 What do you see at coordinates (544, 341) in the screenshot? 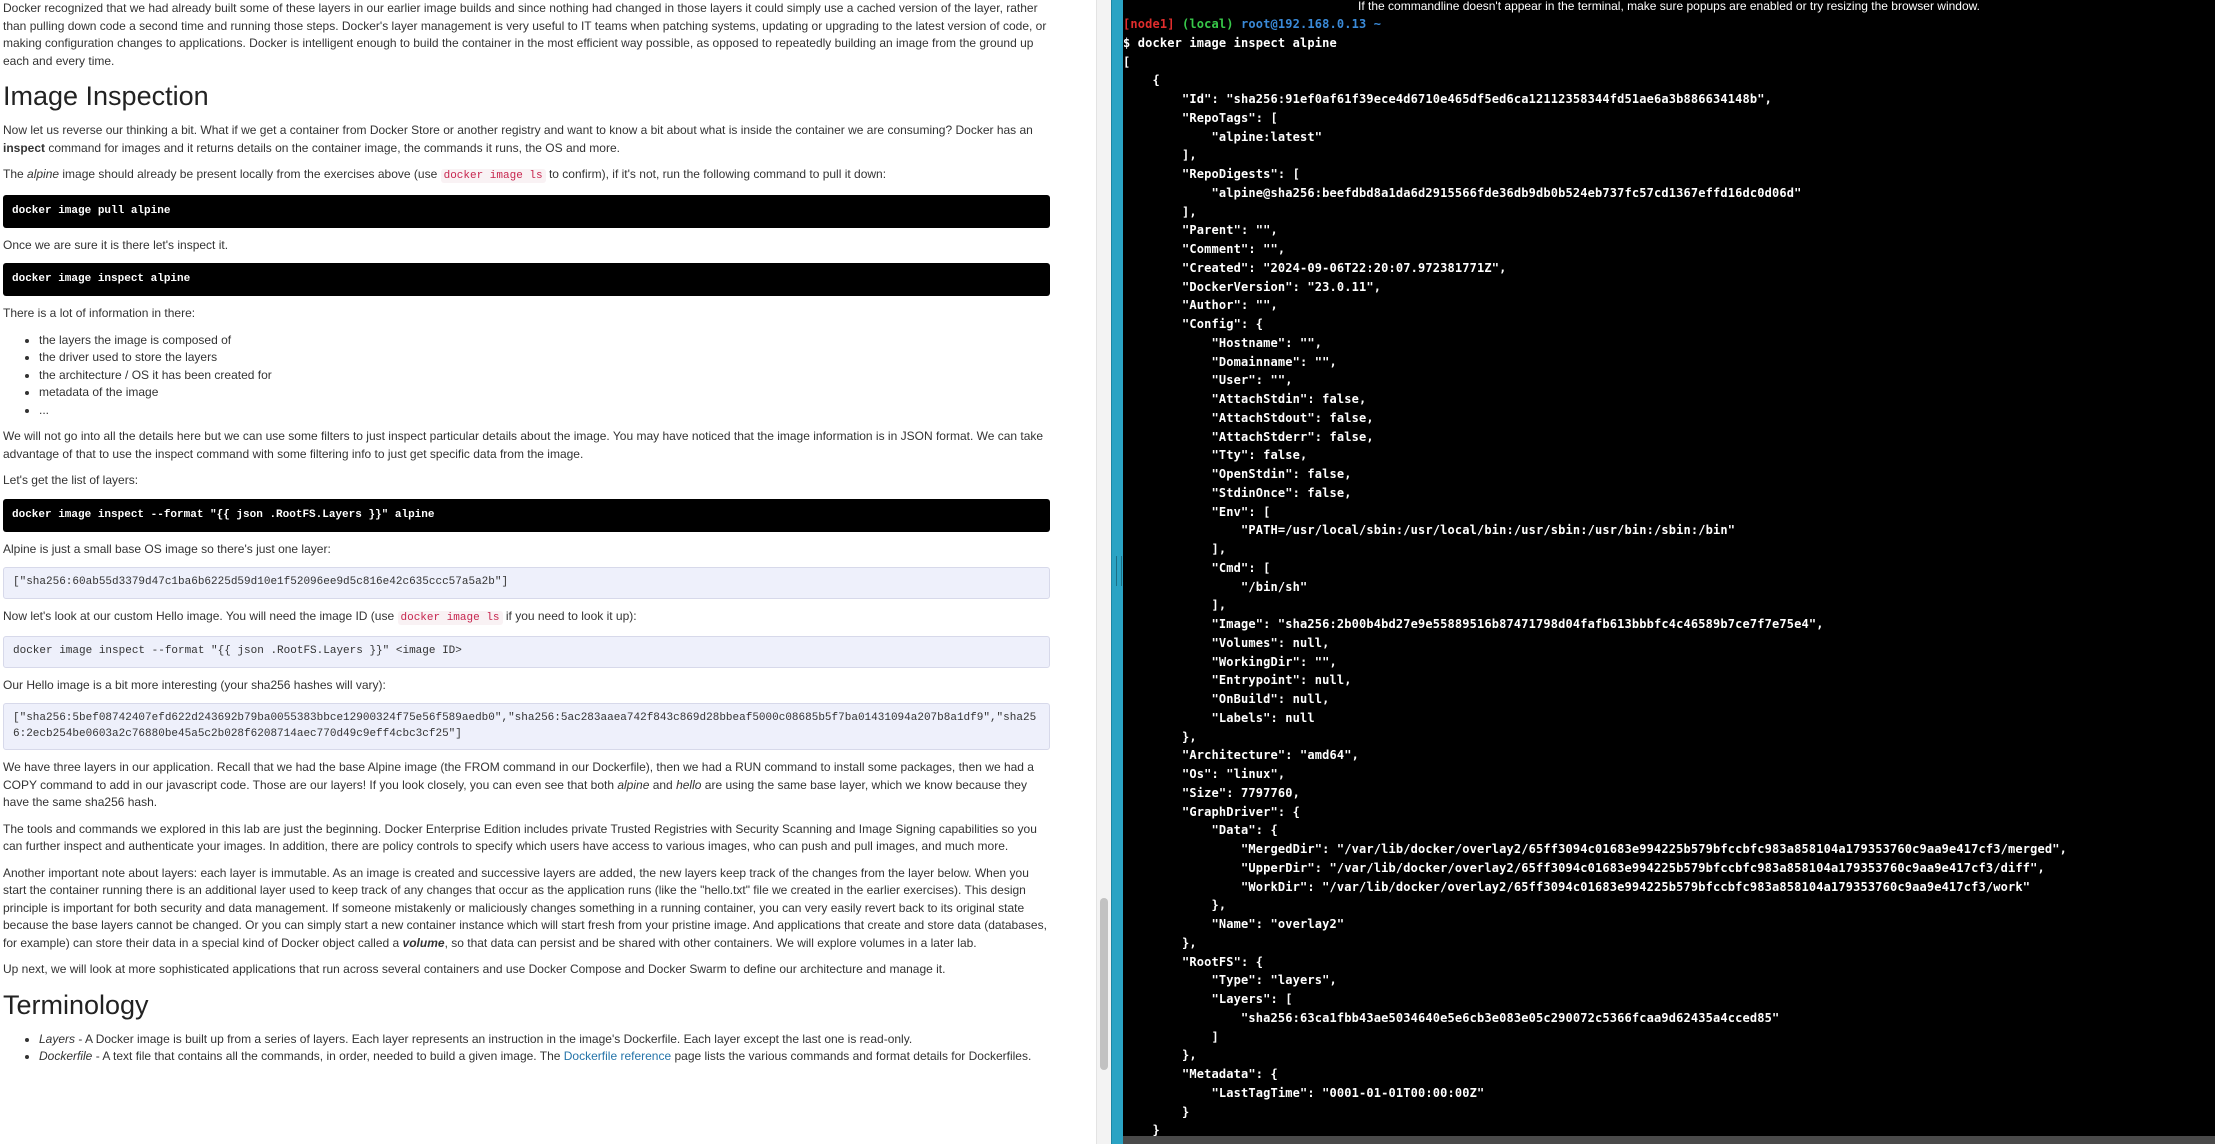
I see `list-item: the layers the image is composed of` at bounding box center [544, 341].